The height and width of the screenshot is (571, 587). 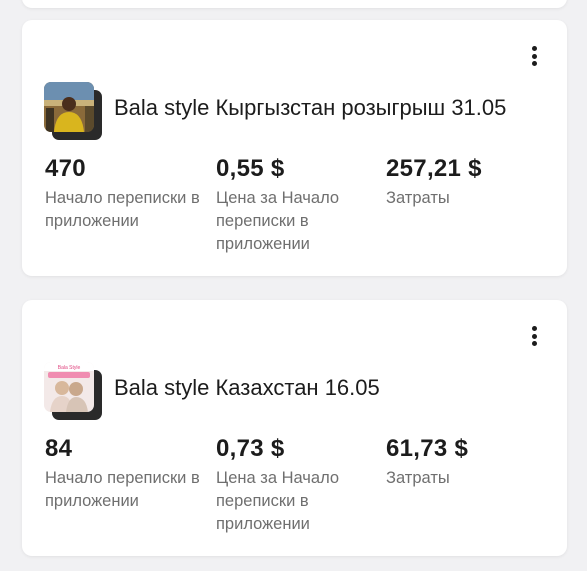 I want to click on thumbnail-logo-text: Bala Style, so click(x=69, y=368).